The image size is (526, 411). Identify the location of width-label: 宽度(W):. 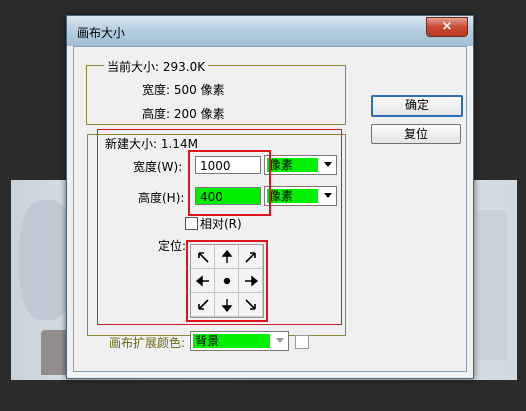
(158, 167).